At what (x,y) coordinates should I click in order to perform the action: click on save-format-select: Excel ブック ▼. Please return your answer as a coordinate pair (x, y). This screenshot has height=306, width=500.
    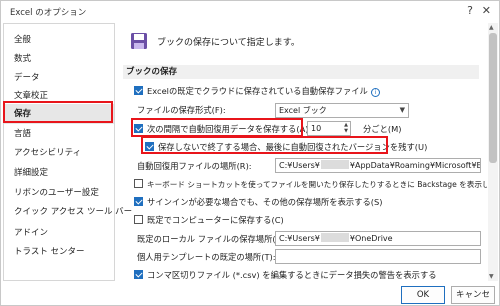
    Looking at the image, I should click on (342, 110).